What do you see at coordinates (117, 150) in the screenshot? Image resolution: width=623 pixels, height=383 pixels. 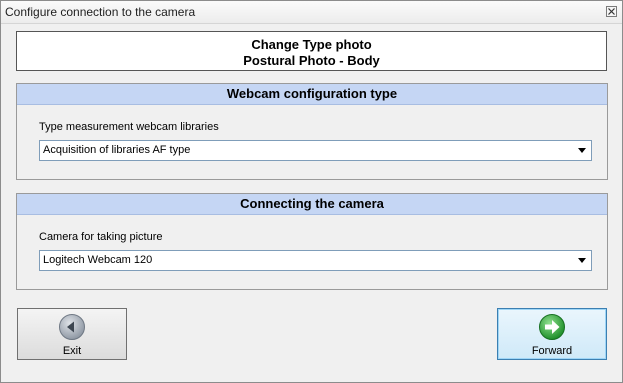 I see `webcam-library-value: Acquisition of libraries AF type` at bounding box center [117, 150].